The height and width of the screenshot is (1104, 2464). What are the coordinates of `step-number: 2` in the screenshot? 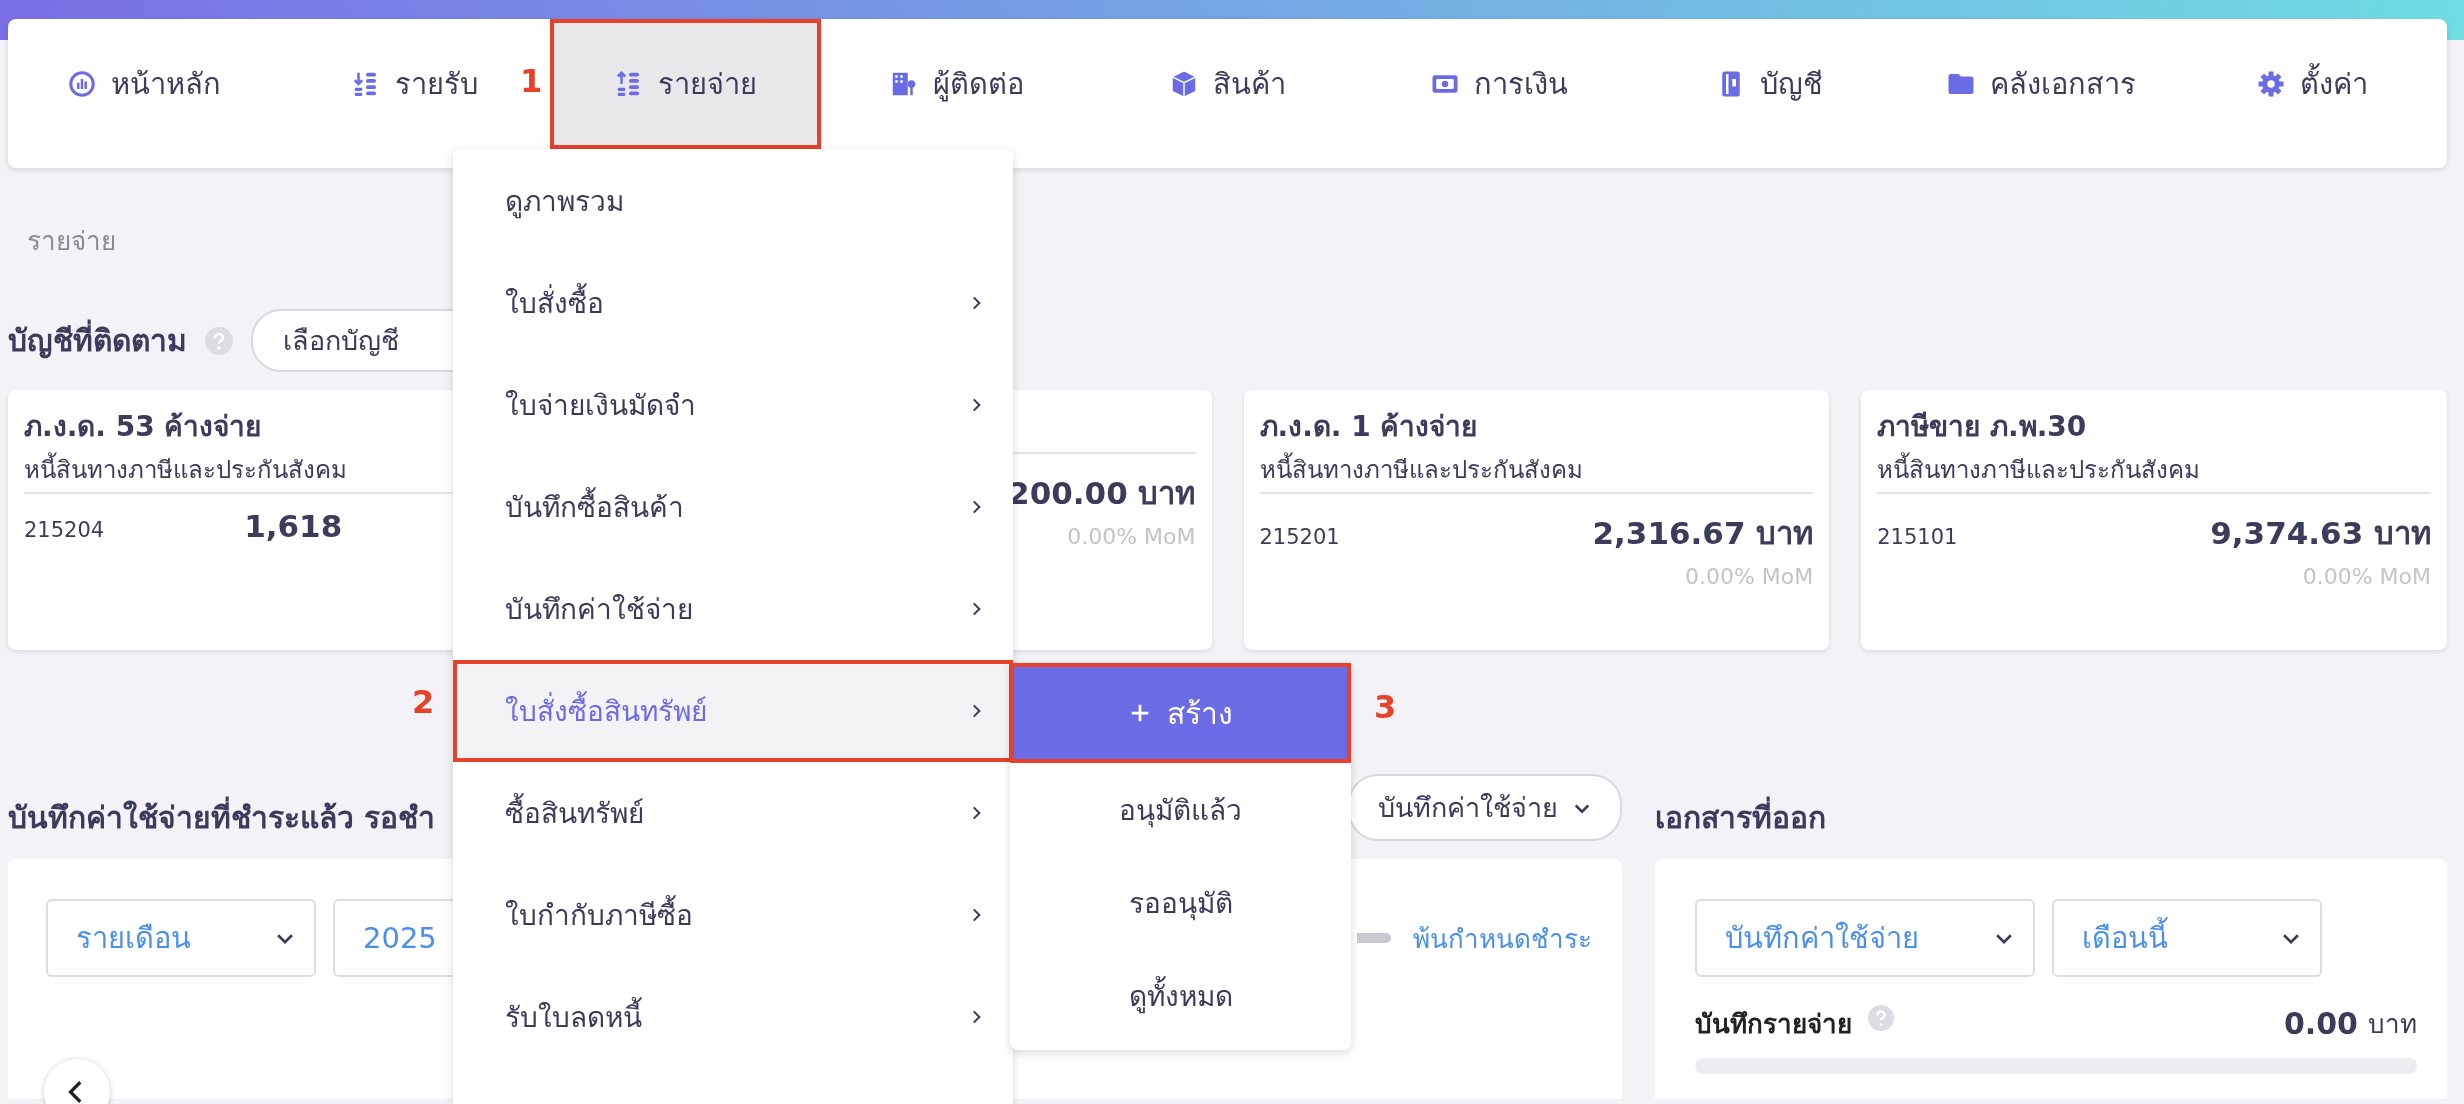 It's located at (423, 702).